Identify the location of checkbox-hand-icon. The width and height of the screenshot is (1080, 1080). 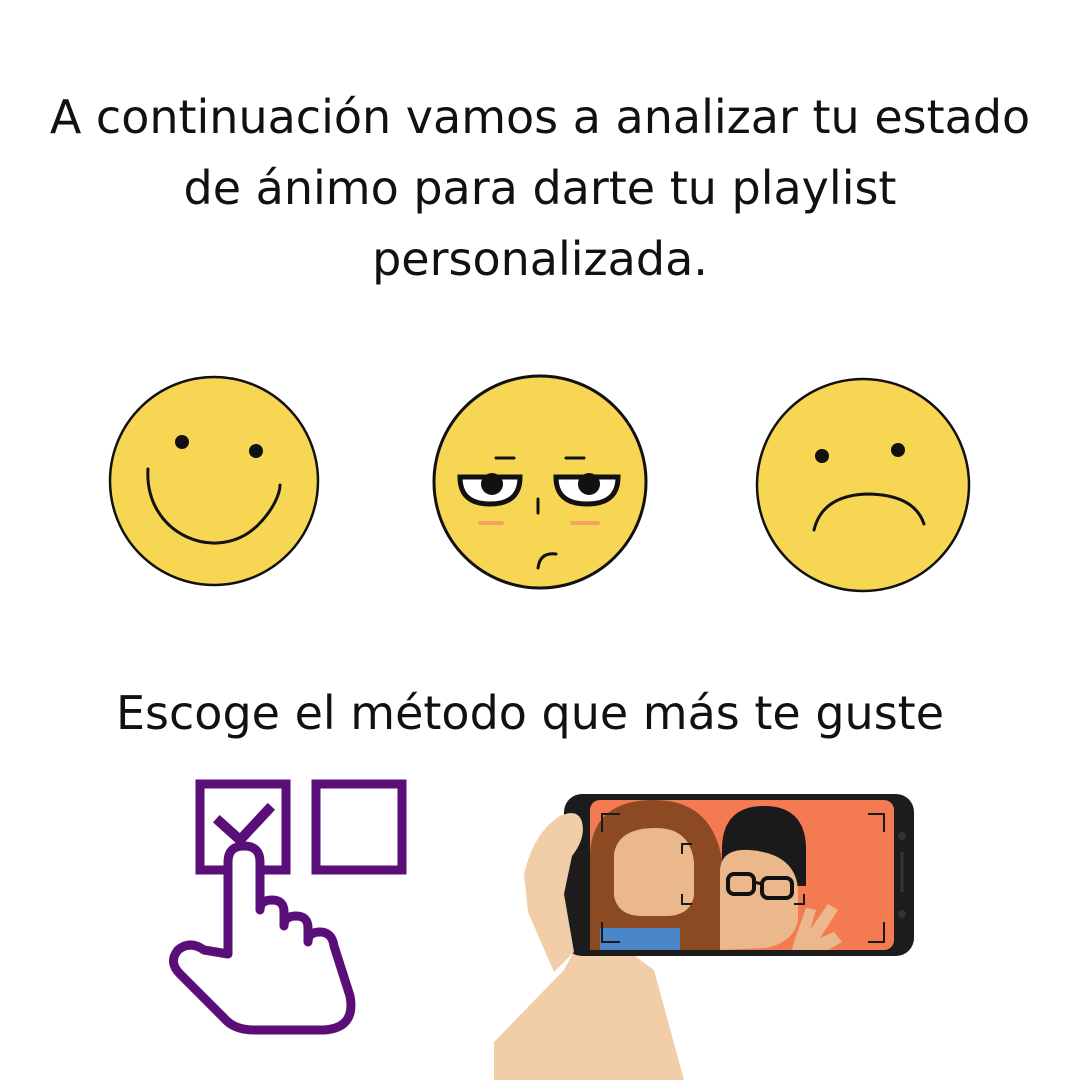
(288, 907).